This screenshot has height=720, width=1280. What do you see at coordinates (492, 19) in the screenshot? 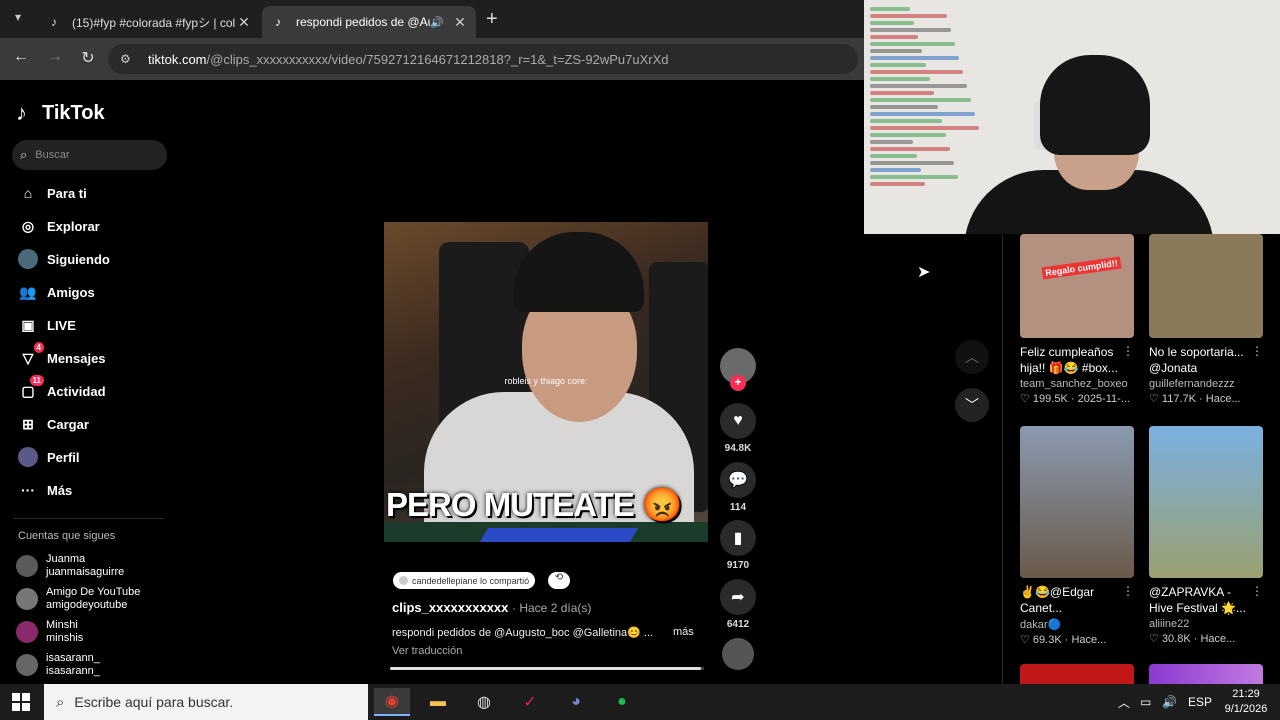
I see `new-tab-button: +` at bounding box center [492, 19].